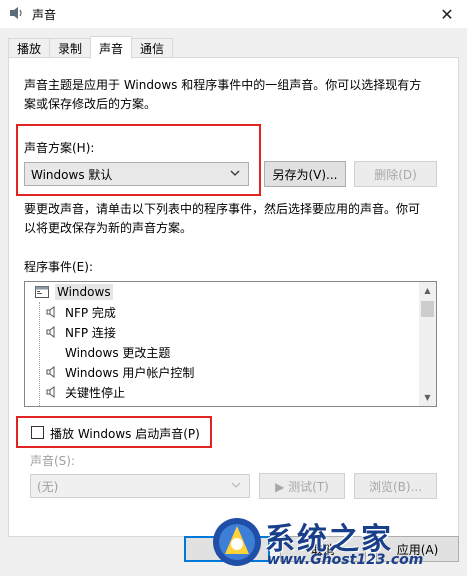  I want to click on scroll-up-icon: ▲, so click(427, 290).